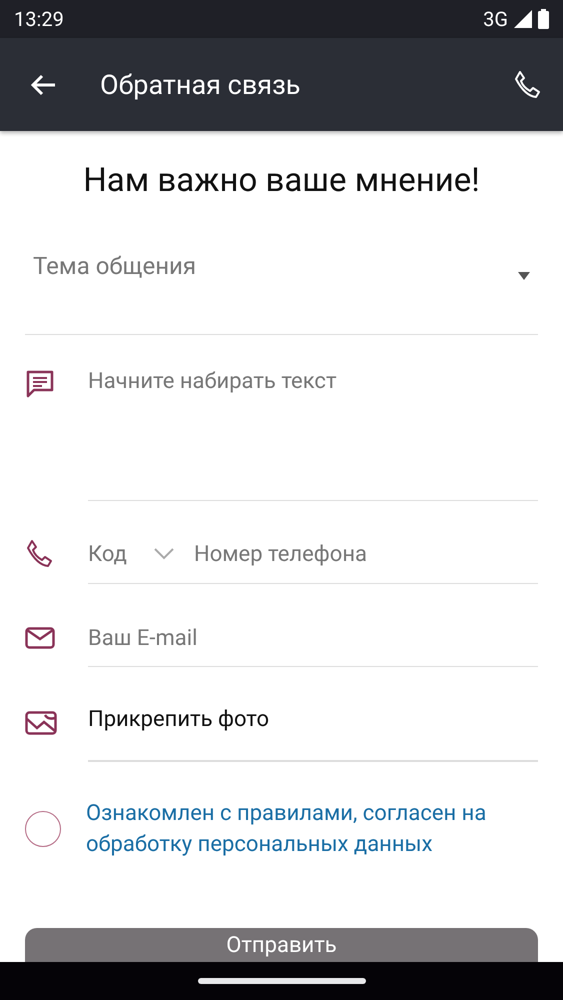 The height and width of the screenshot is (1000, 563). What do you see at coordinates (41, 723) in the screenshot?
I see `image-icon` at bounding box center [41, 723].